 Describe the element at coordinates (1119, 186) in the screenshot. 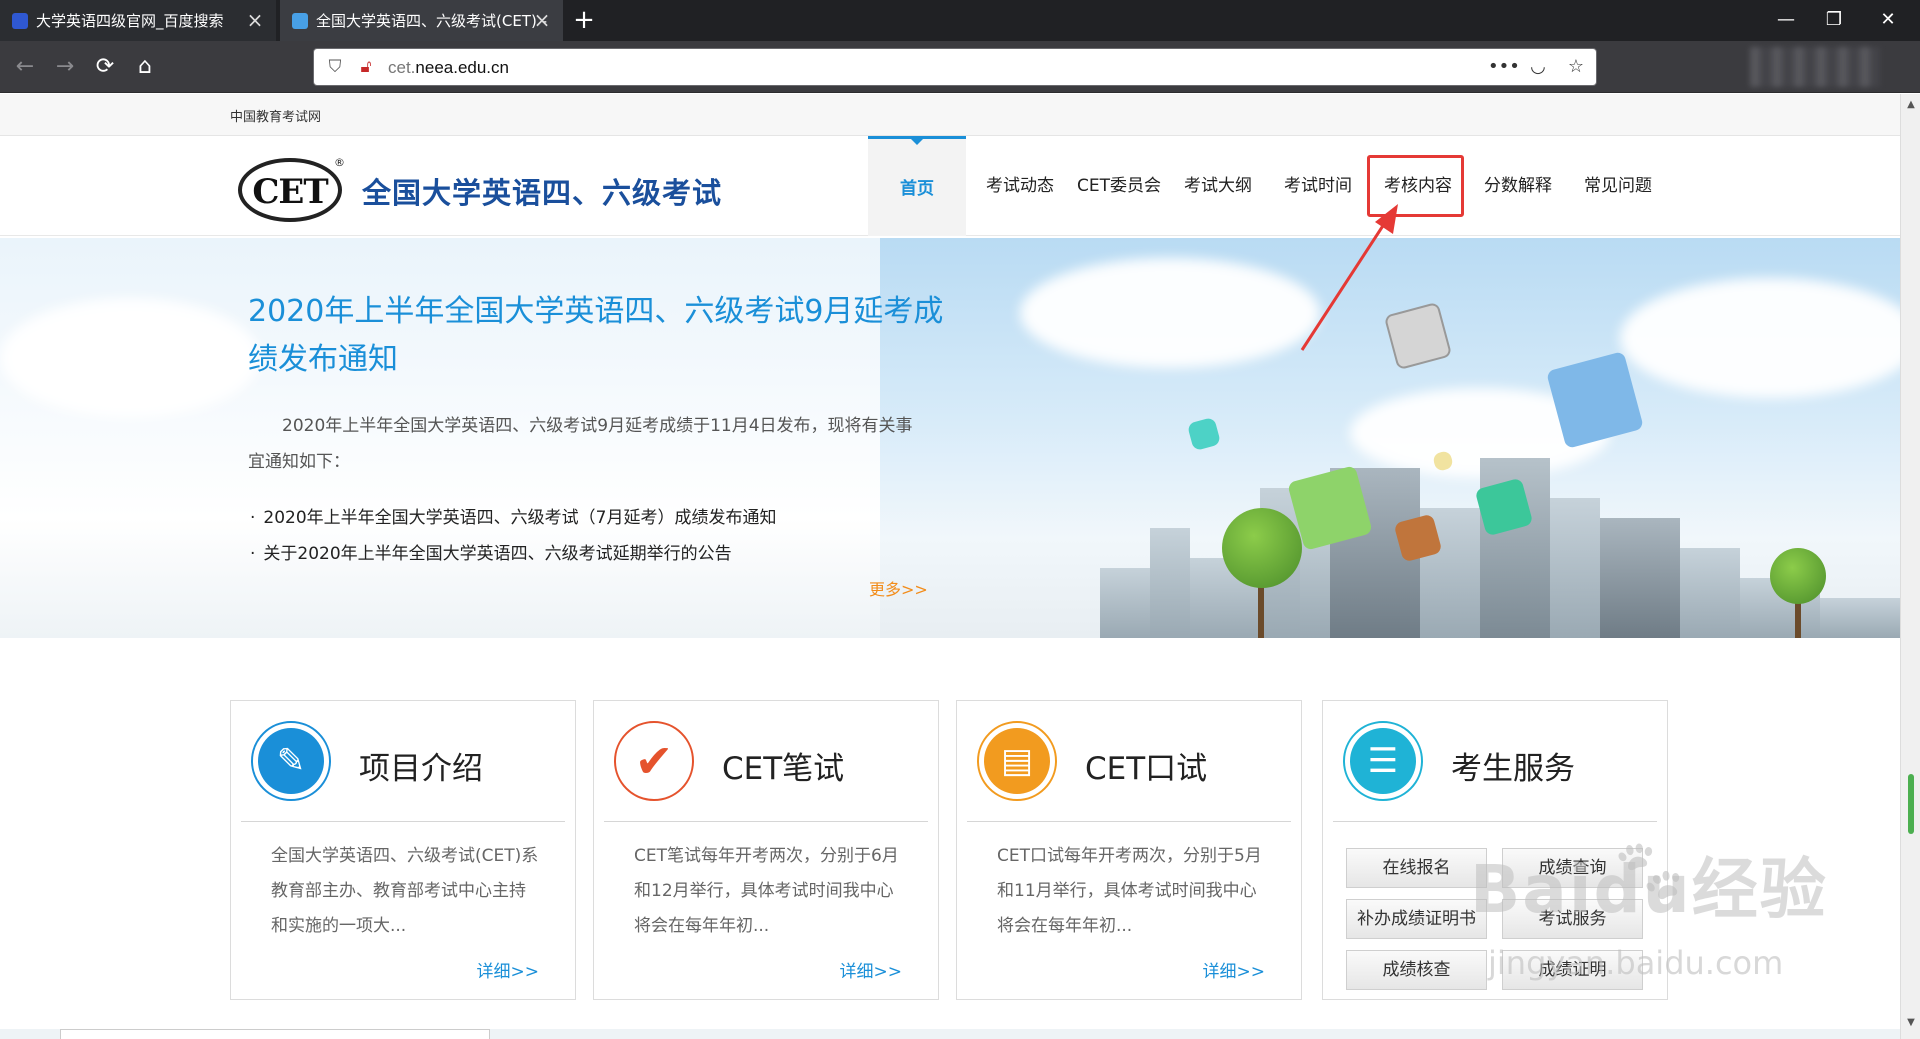

I see `nav-cet-committee: CET委员会` at that location.